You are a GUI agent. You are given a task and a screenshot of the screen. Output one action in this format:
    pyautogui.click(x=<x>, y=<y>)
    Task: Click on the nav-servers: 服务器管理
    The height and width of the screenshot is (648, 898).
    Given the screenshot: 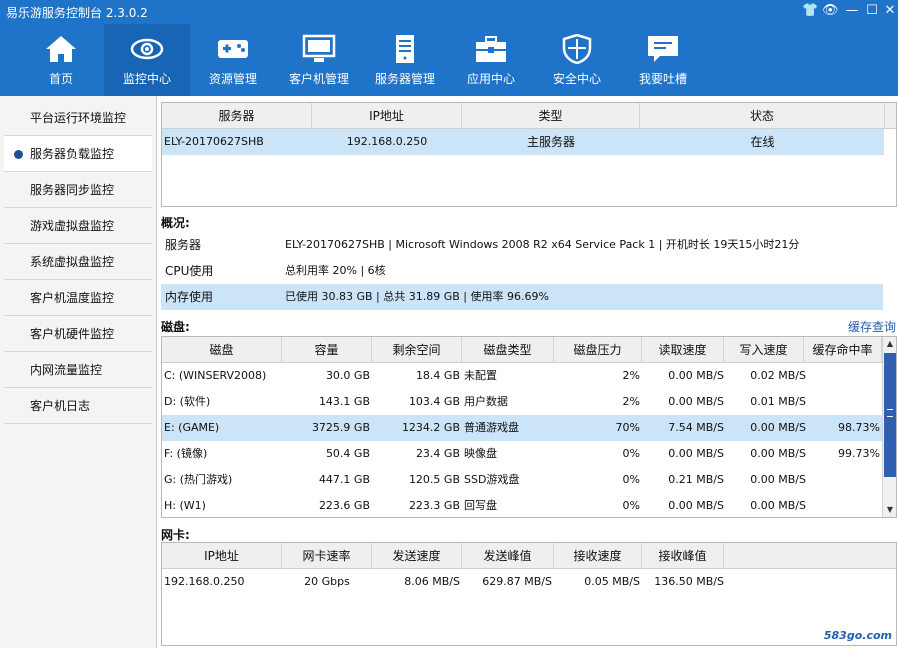 What is the action you would take?
    pyautogui.click(x=405, y=60)
    